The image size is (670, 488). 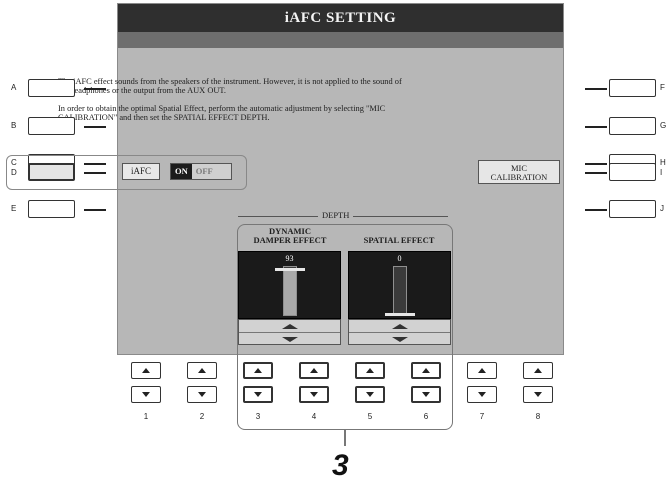 What do you see at coordinates (370, 416) in the screenshot?
I see `bottom-button-number: 5` at bounding box center [370, 416].